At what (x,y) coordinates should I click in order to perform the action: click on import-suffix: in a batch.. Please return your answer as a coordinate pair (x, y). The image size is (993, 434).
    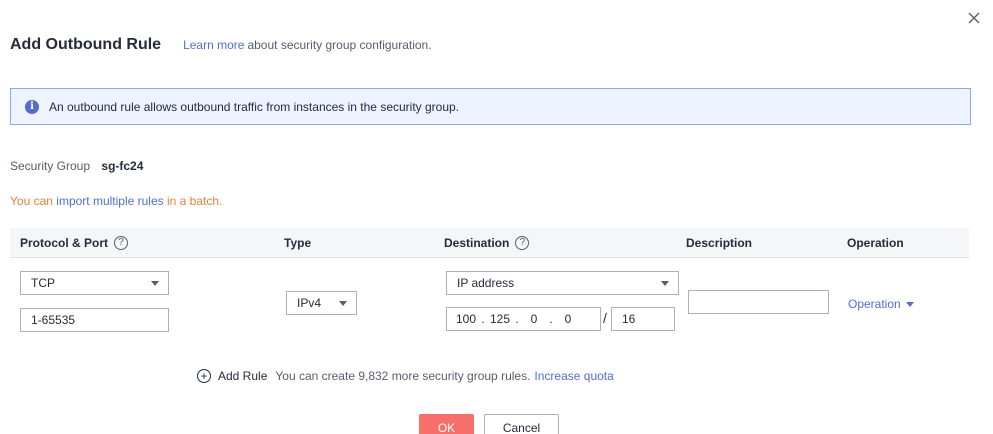
    Looking at the image, I should click on (195, 201).